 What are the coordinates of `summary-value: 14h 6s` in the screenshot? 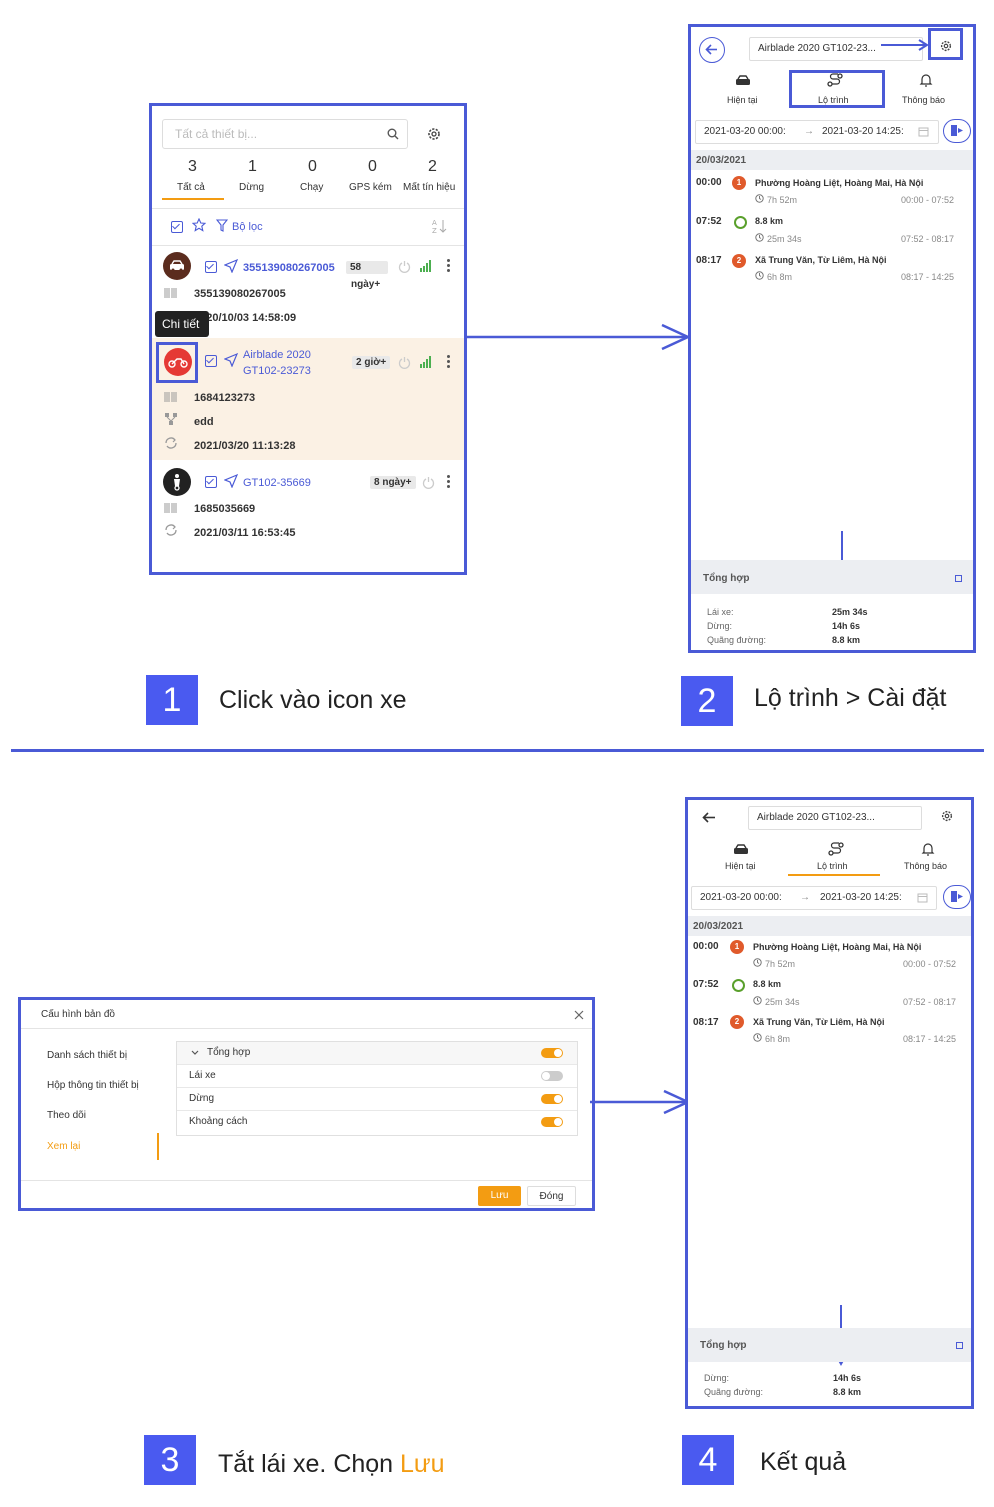 It's located at (846, 626).